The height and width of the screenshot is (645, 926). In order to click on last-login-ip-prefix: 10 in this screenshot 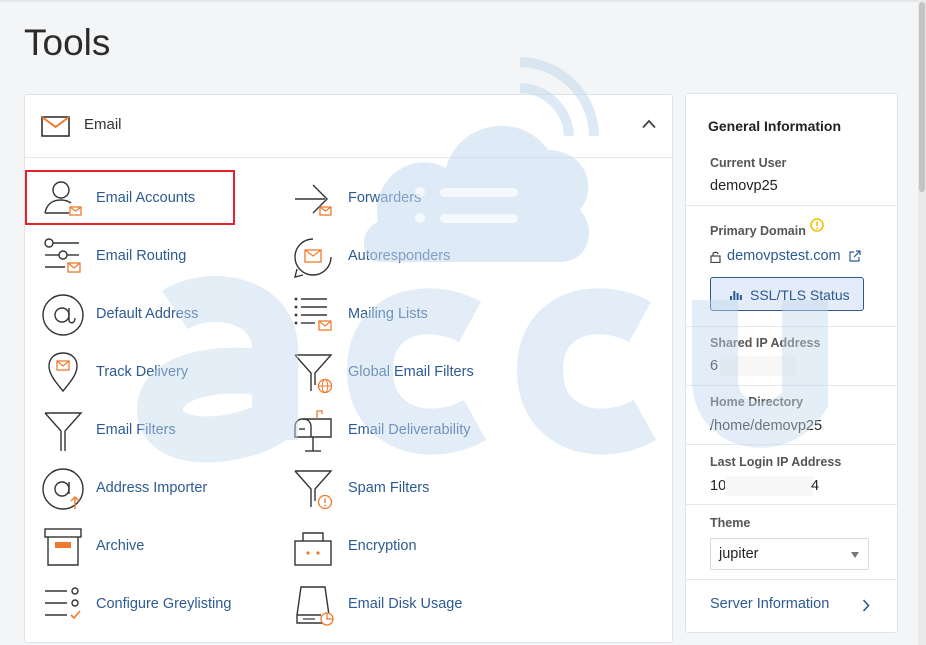, I will do `click(718, 486)`.